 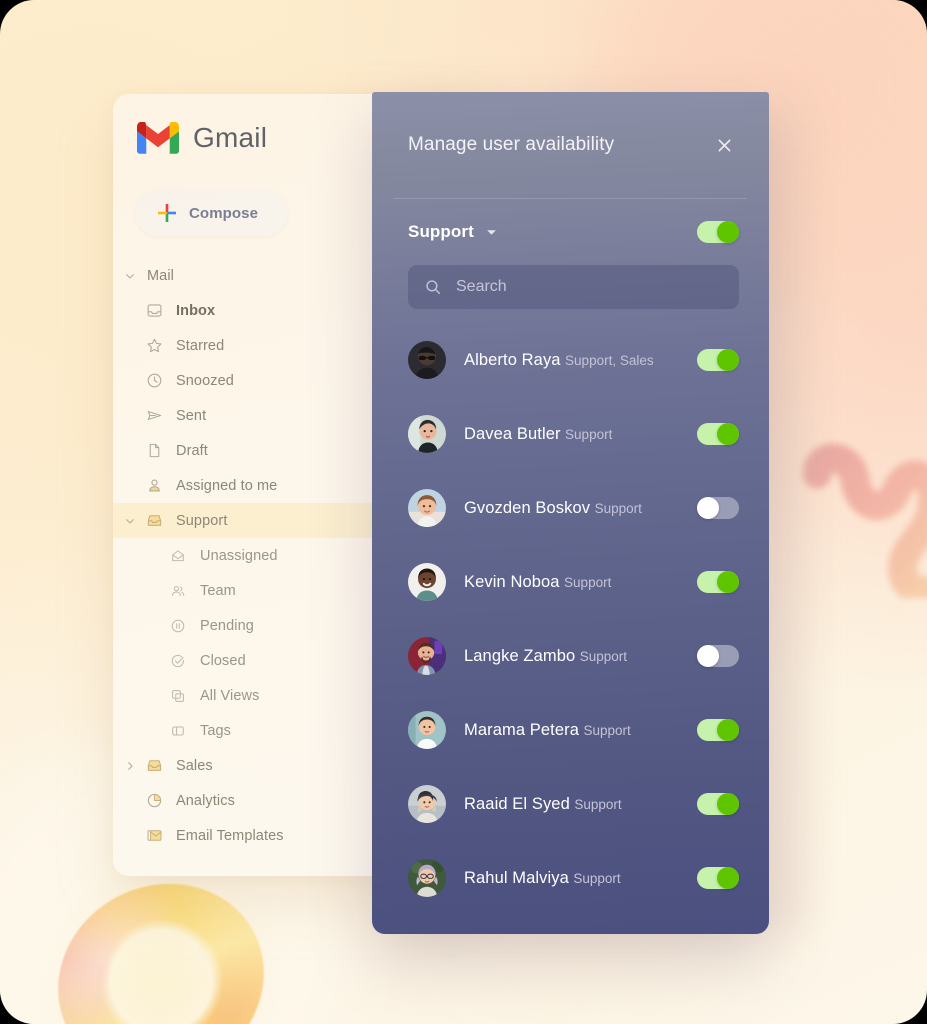 What do you see at coordinates (433, 287) in the screenshot?
I see `search-icon` at bounding box center [433, 287].